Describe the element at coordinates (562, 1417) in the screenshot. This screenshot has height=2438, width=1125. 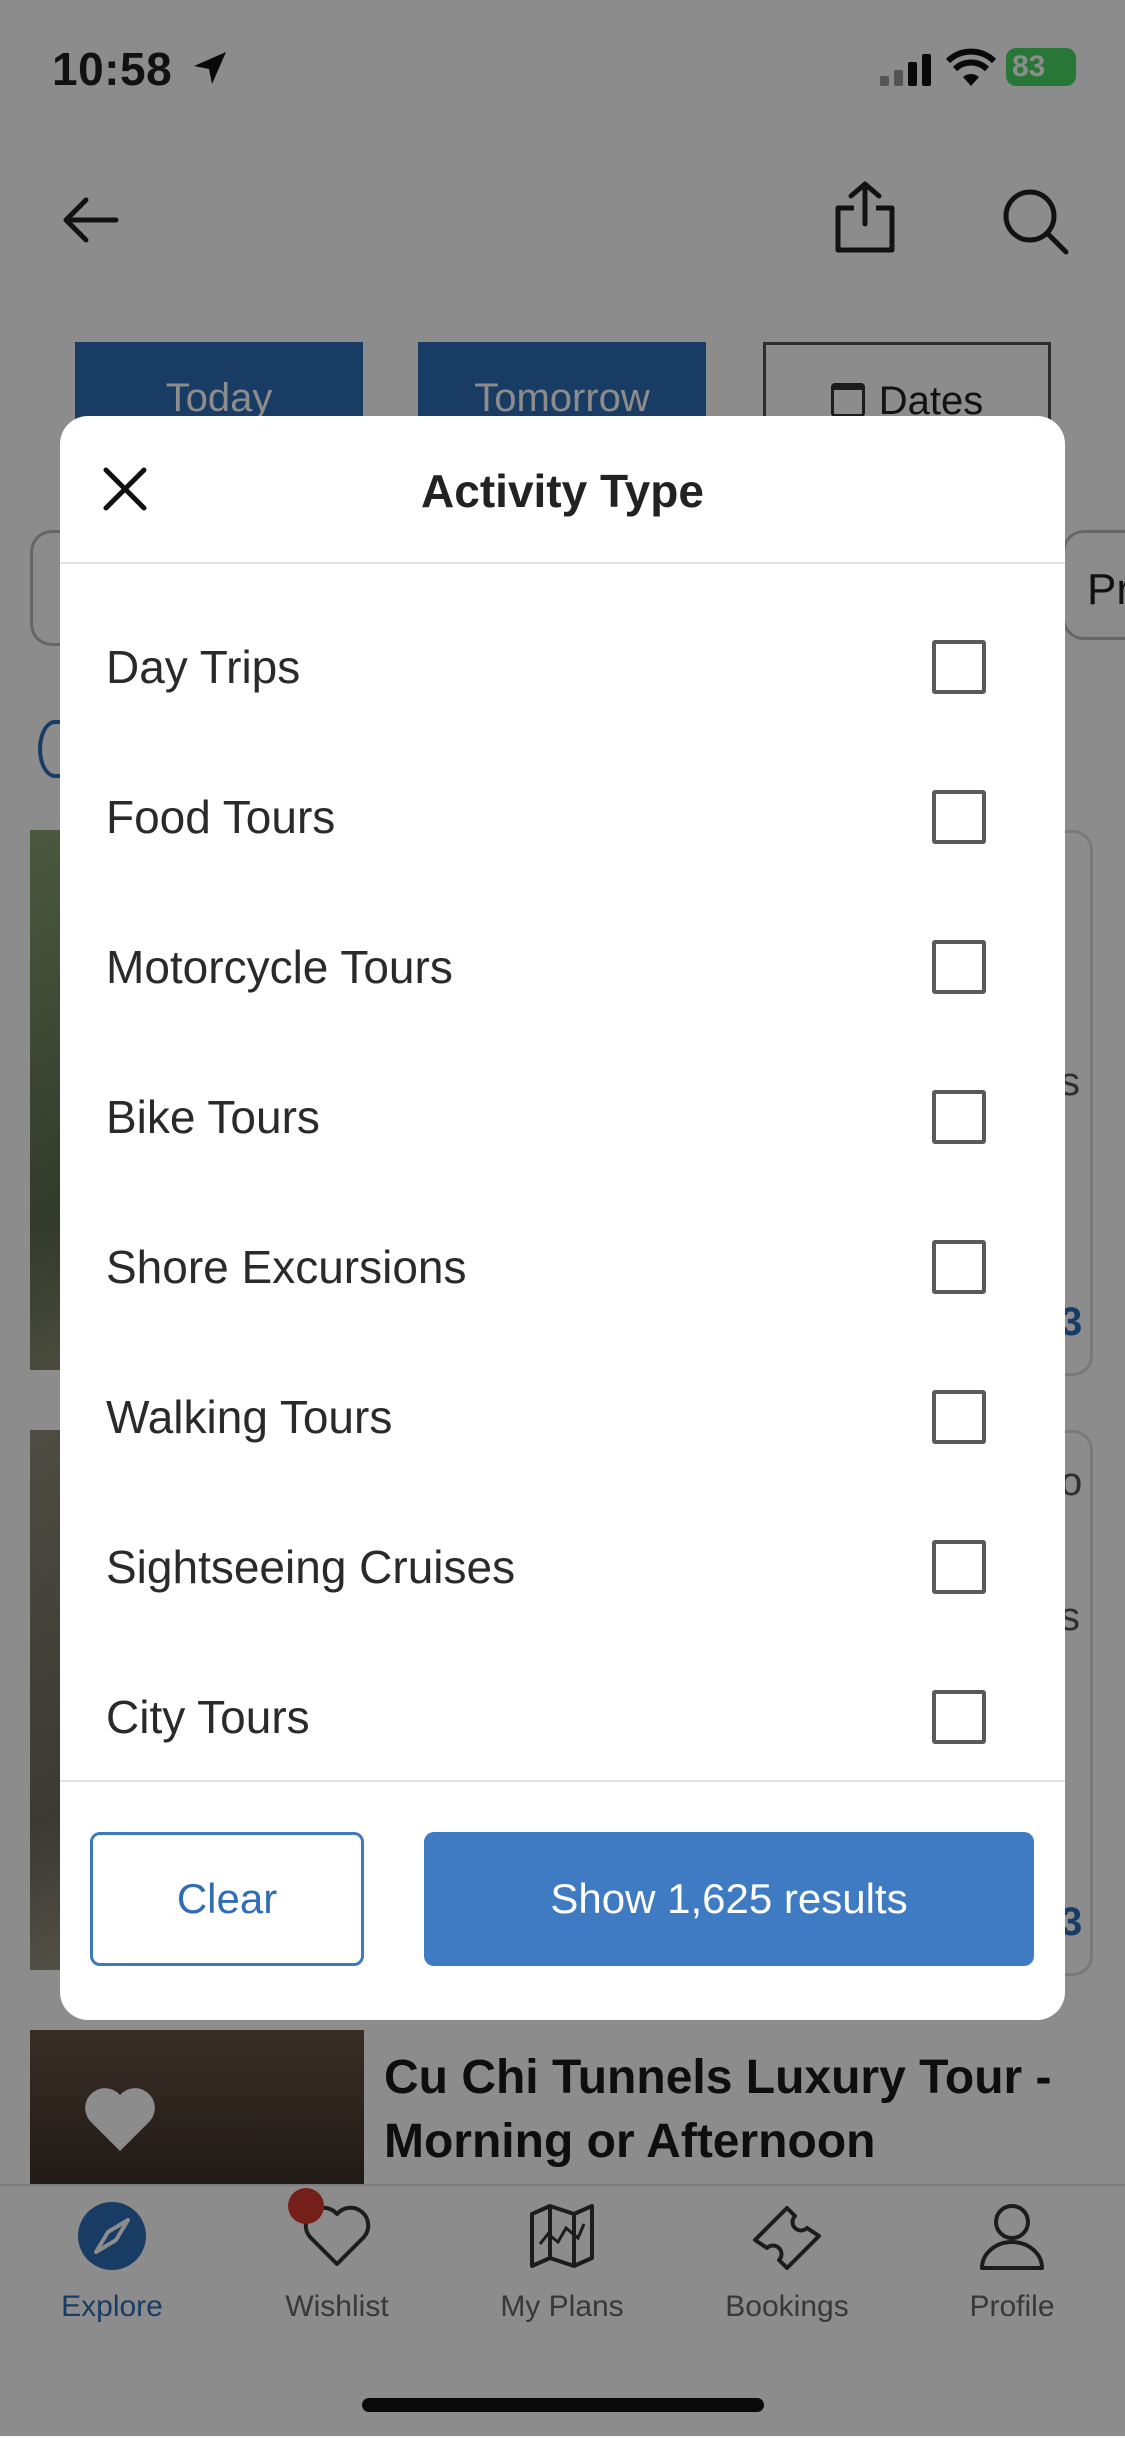
I see `option-walking-tours: Walking Tours` at that location.